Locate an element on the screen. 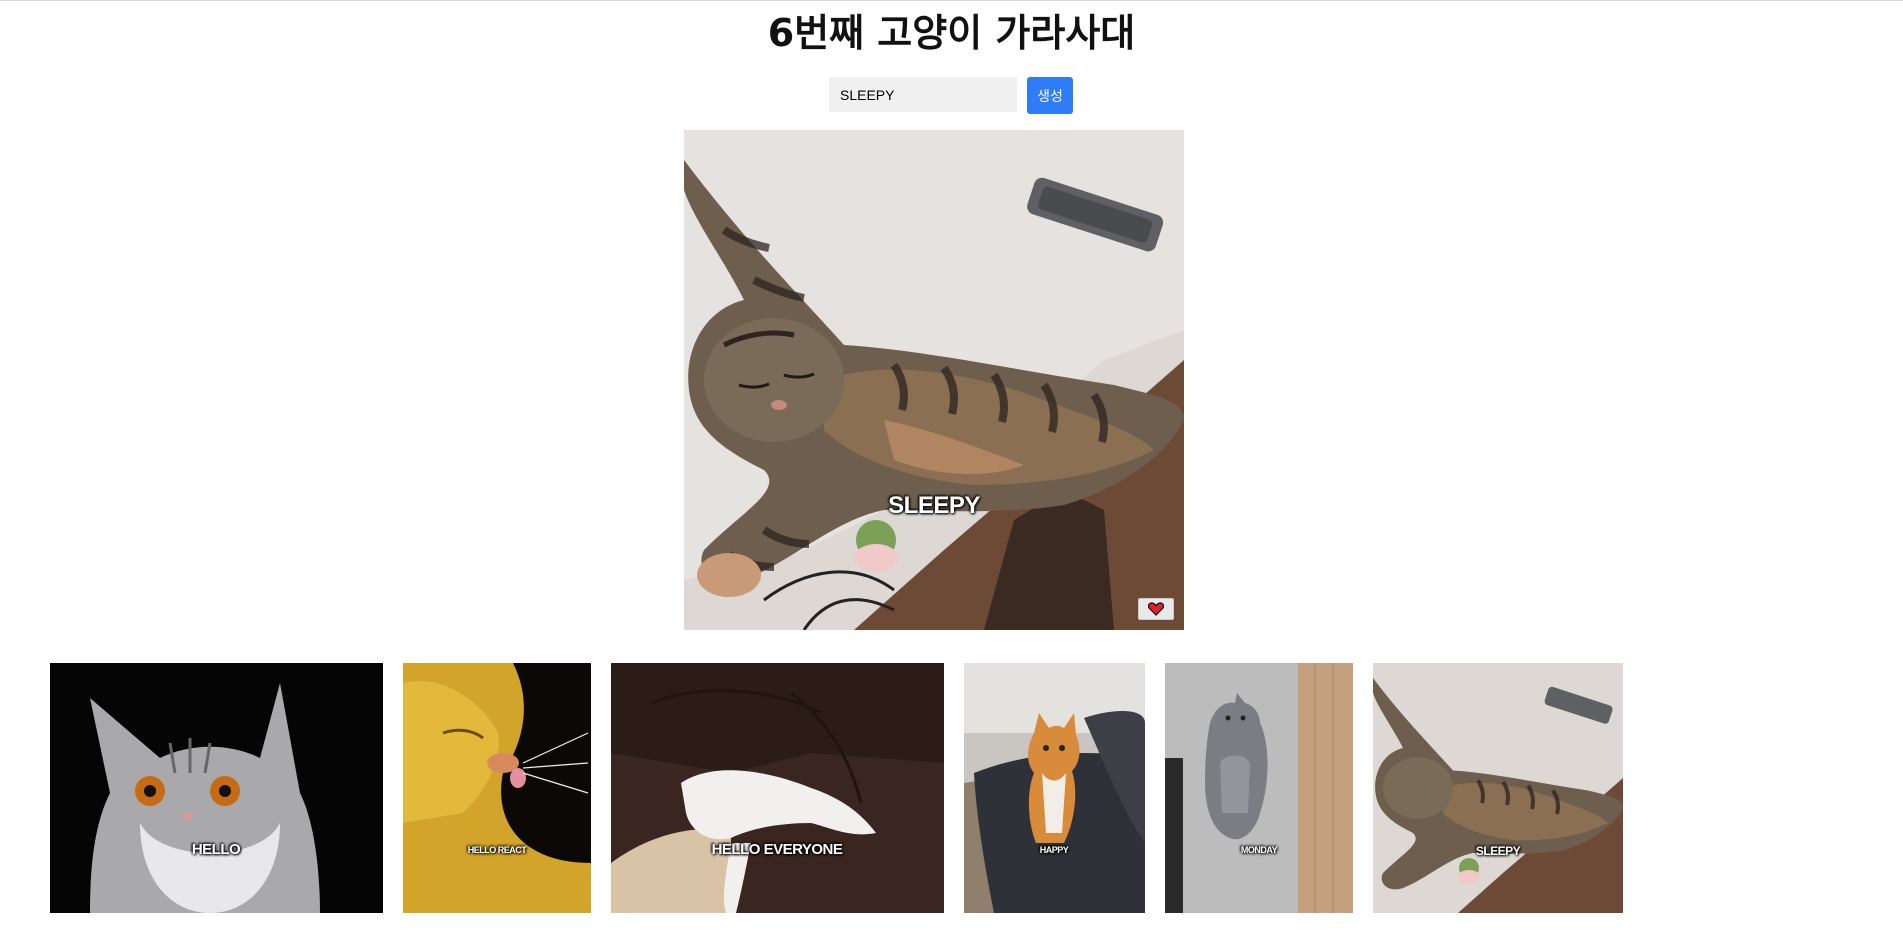  main-caption: SLEEPY is located at coordinates (934, 505).